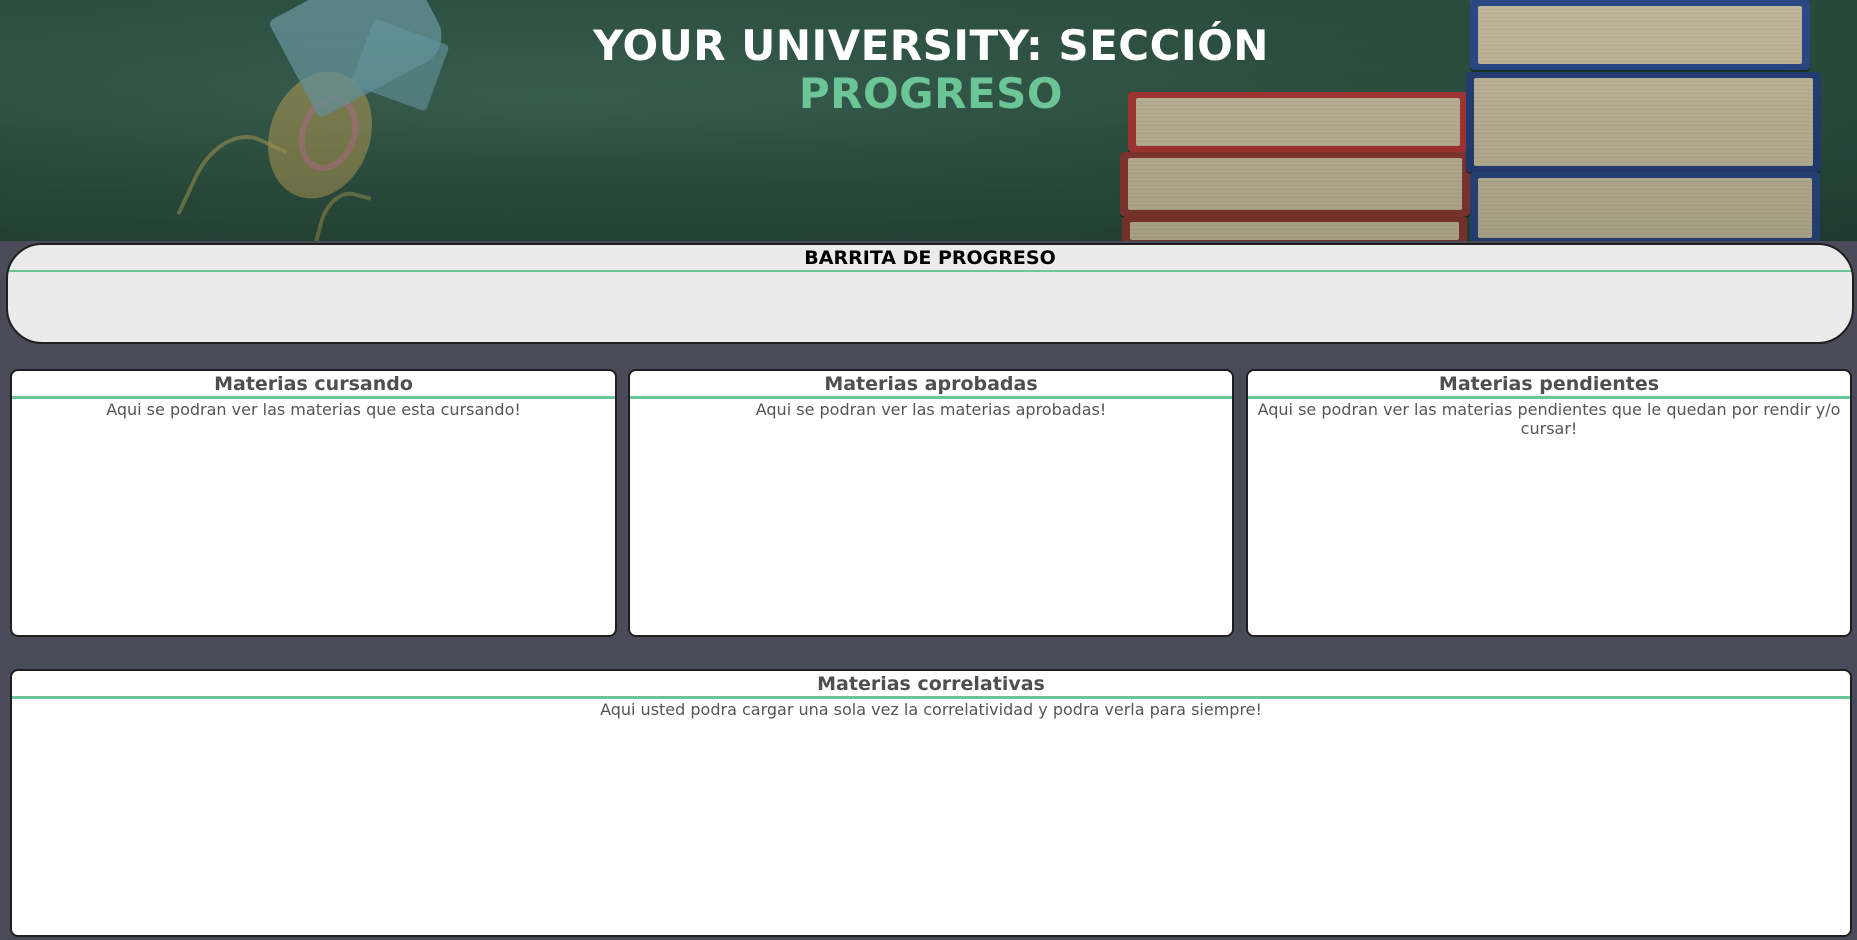 The image size is (1857, 940). What do you see at coordinates (1549, 385) in the screenshot?
I see `card-title: Materias pendientes` at bounding box center [1549, 385].